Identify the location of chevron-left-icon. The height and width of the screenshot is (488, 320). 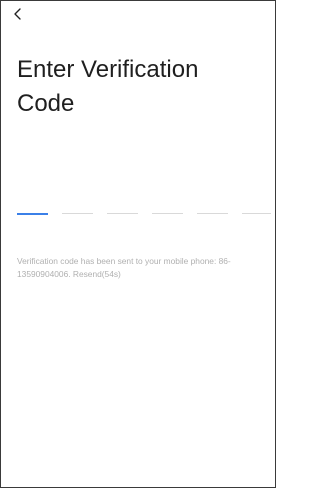
(17, 14).